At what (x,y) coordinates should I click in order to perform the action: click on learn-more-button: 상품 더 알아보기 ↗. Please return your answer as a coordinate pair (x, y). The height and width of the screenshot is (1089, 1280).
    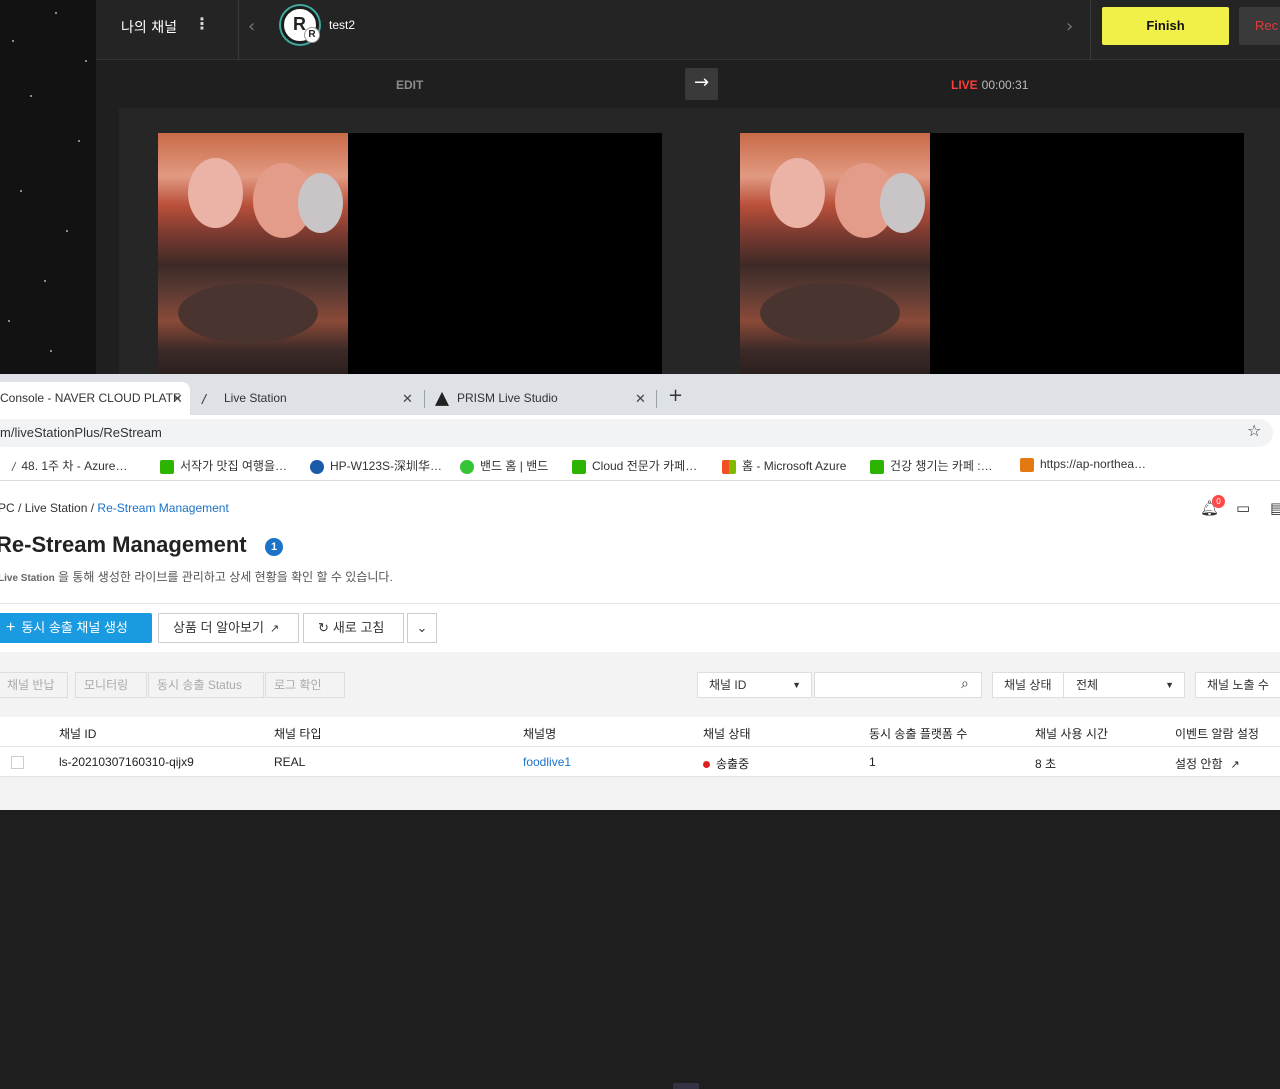
    Looking at the image, I should click on (228, 628).